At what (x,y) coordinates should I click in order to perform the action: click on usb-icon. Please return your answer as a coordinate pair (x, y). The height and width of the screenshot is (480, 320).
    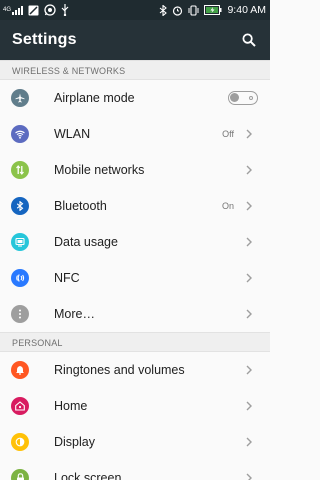
    Looking at the image, I should click on (65, 10).